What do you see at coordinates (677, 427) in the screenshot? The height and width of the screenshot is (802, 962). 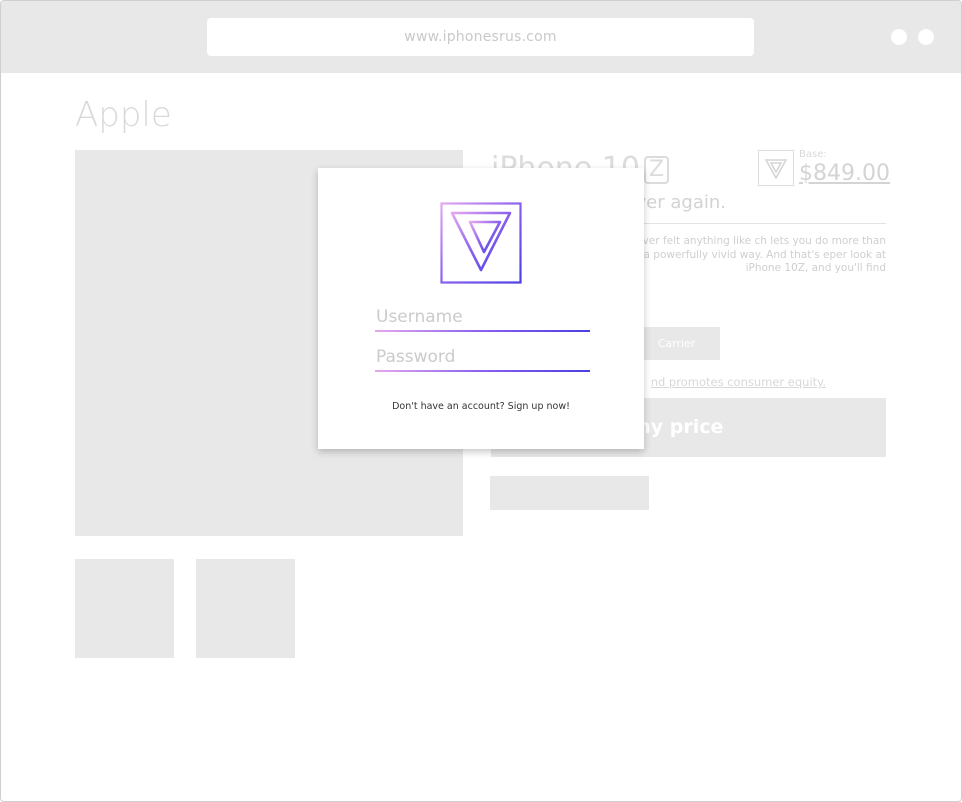 I see `get-price-button-label: my price` at bounding box center [677, 427].